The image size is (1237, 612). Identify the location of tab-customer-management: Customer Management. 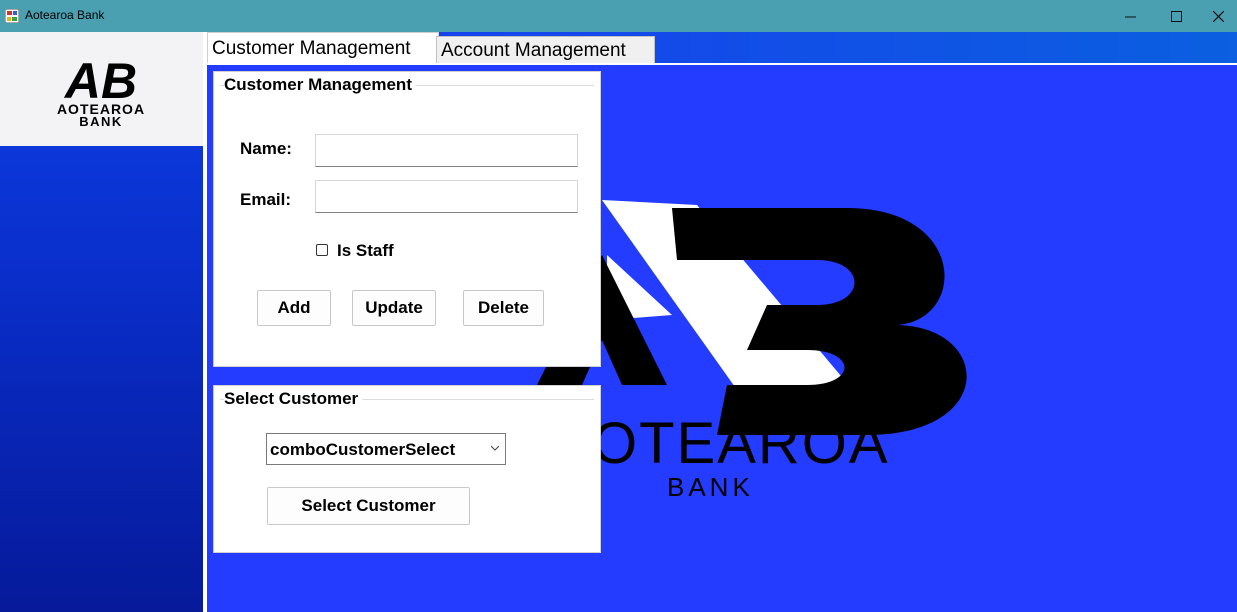
(323, 48).